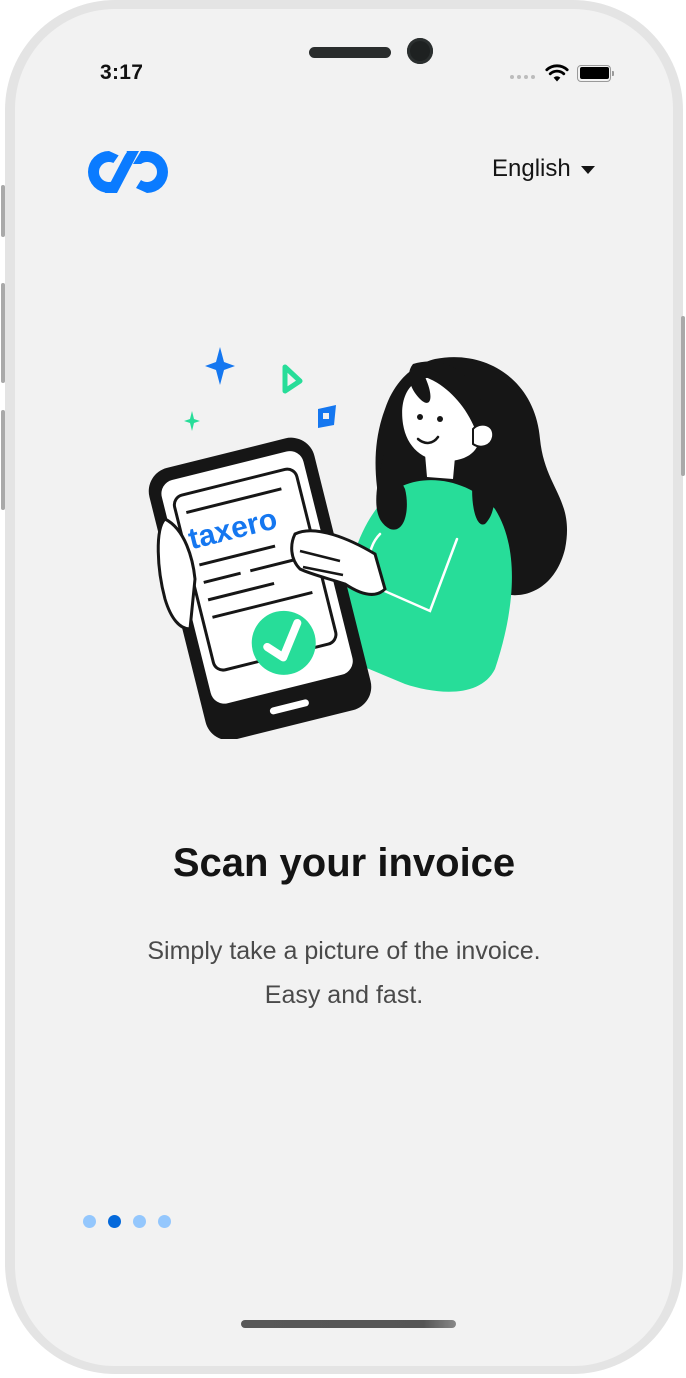  Describe the element at coordinates (344, 863) in the screenshot. I see `onboarding-title: Scan your invoice` at that location.